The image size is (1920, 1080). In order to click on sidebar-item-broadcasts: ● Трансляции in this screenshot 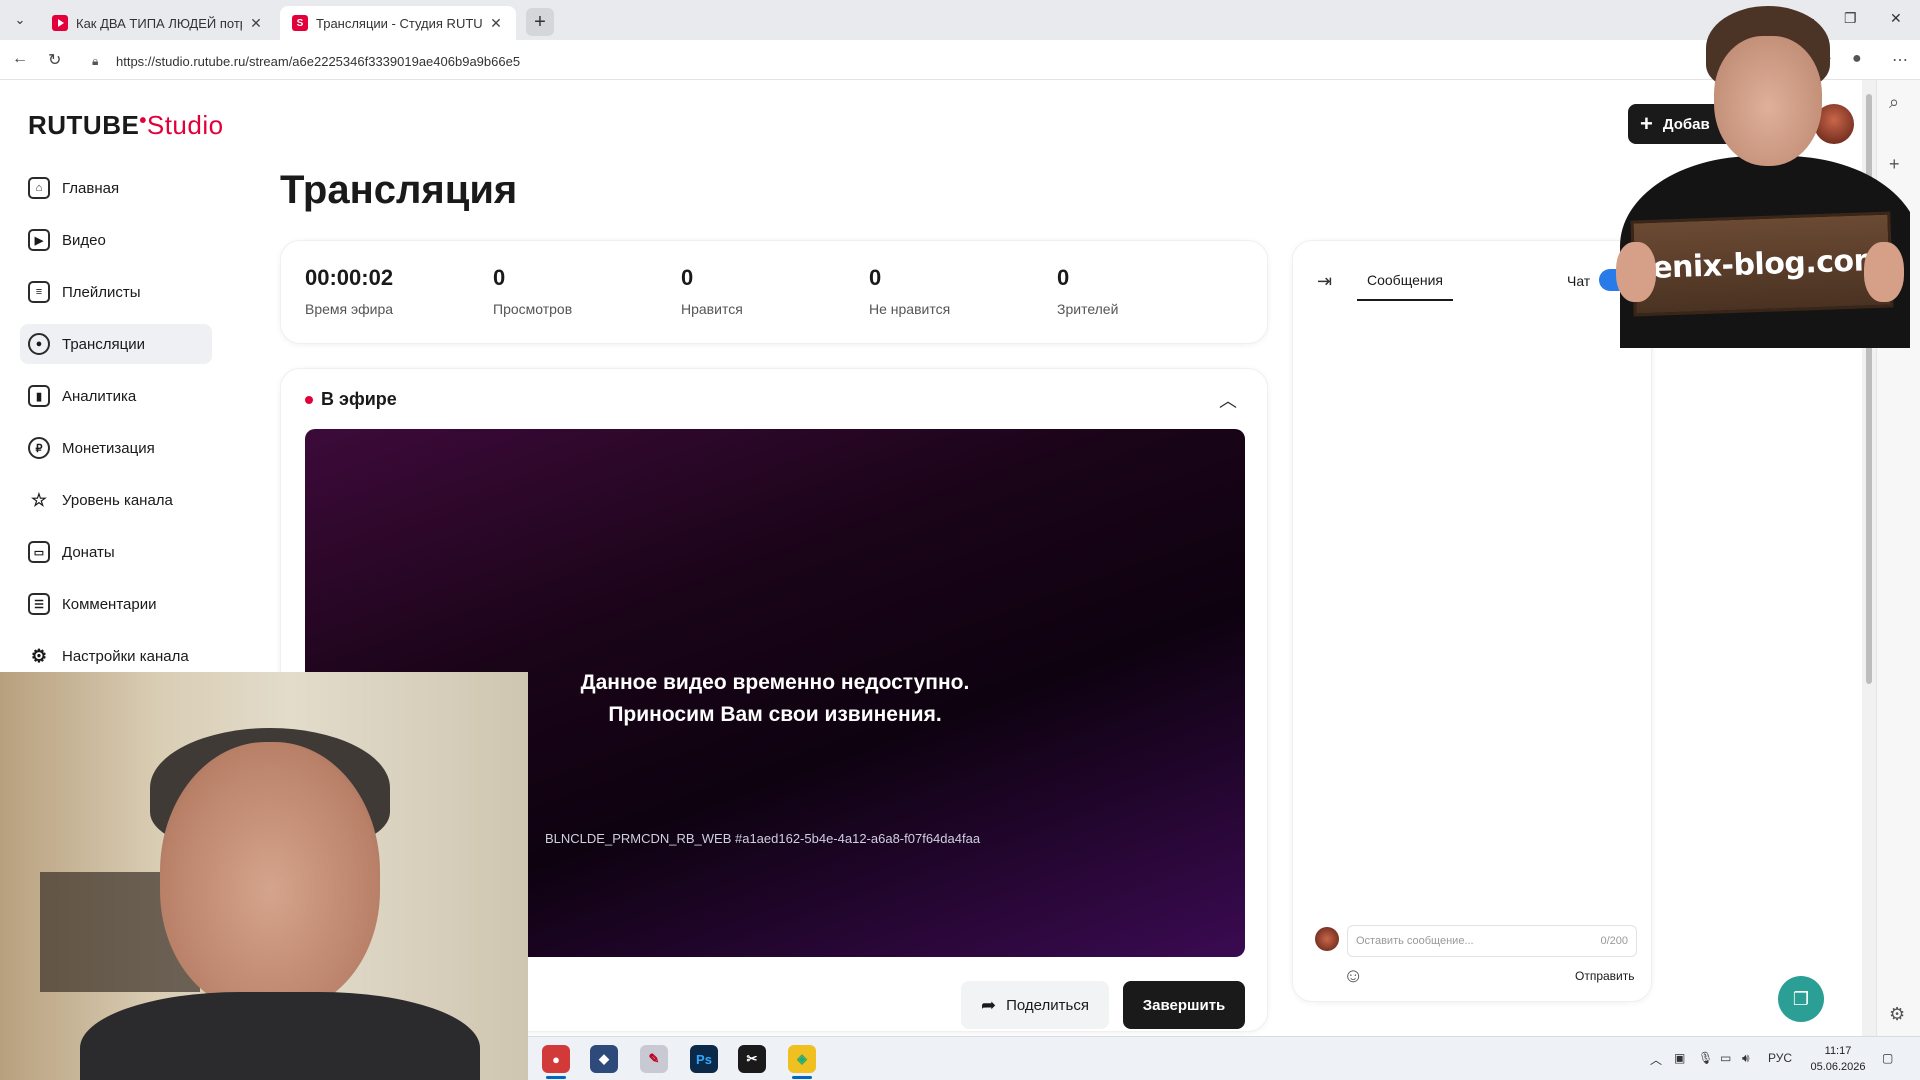, I will do `click(116, 344)`.